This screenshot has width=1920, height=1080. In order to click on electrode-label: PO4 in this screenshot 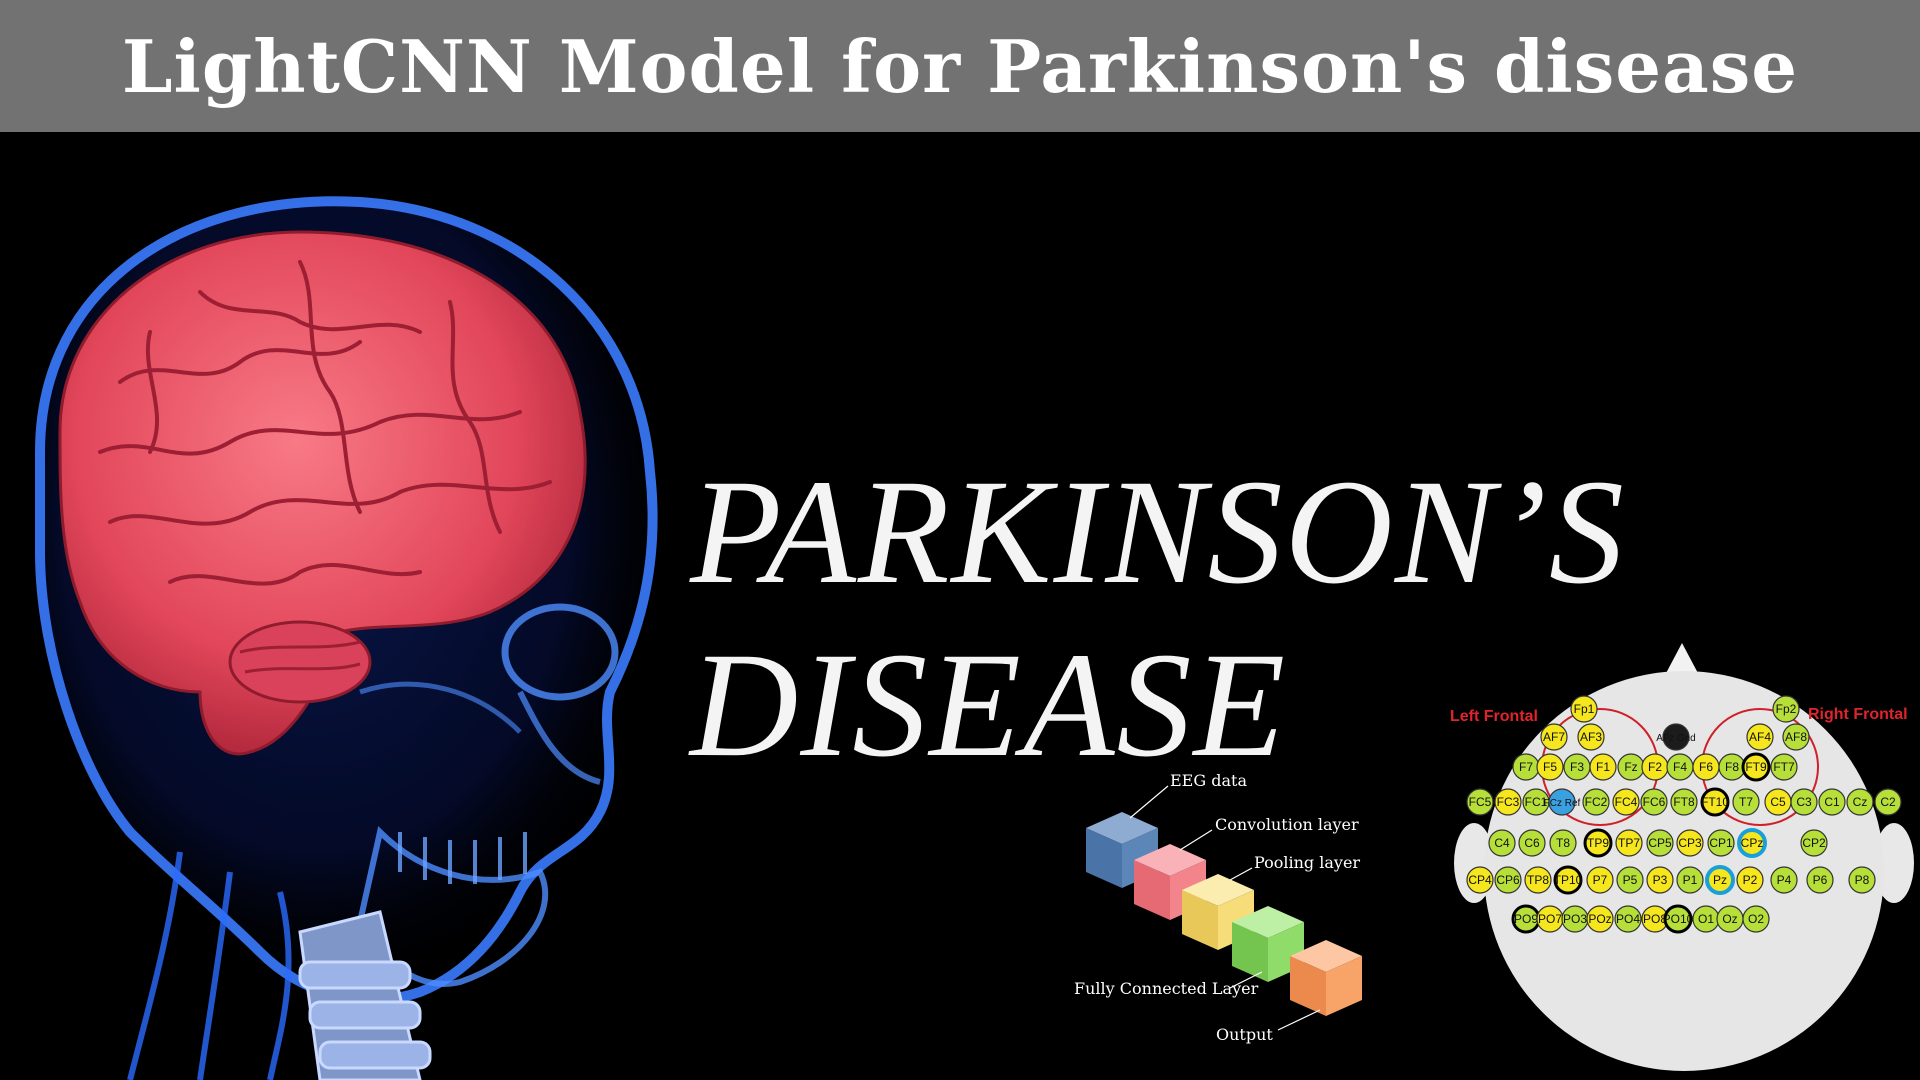, I will do `click(1628, 919)`.